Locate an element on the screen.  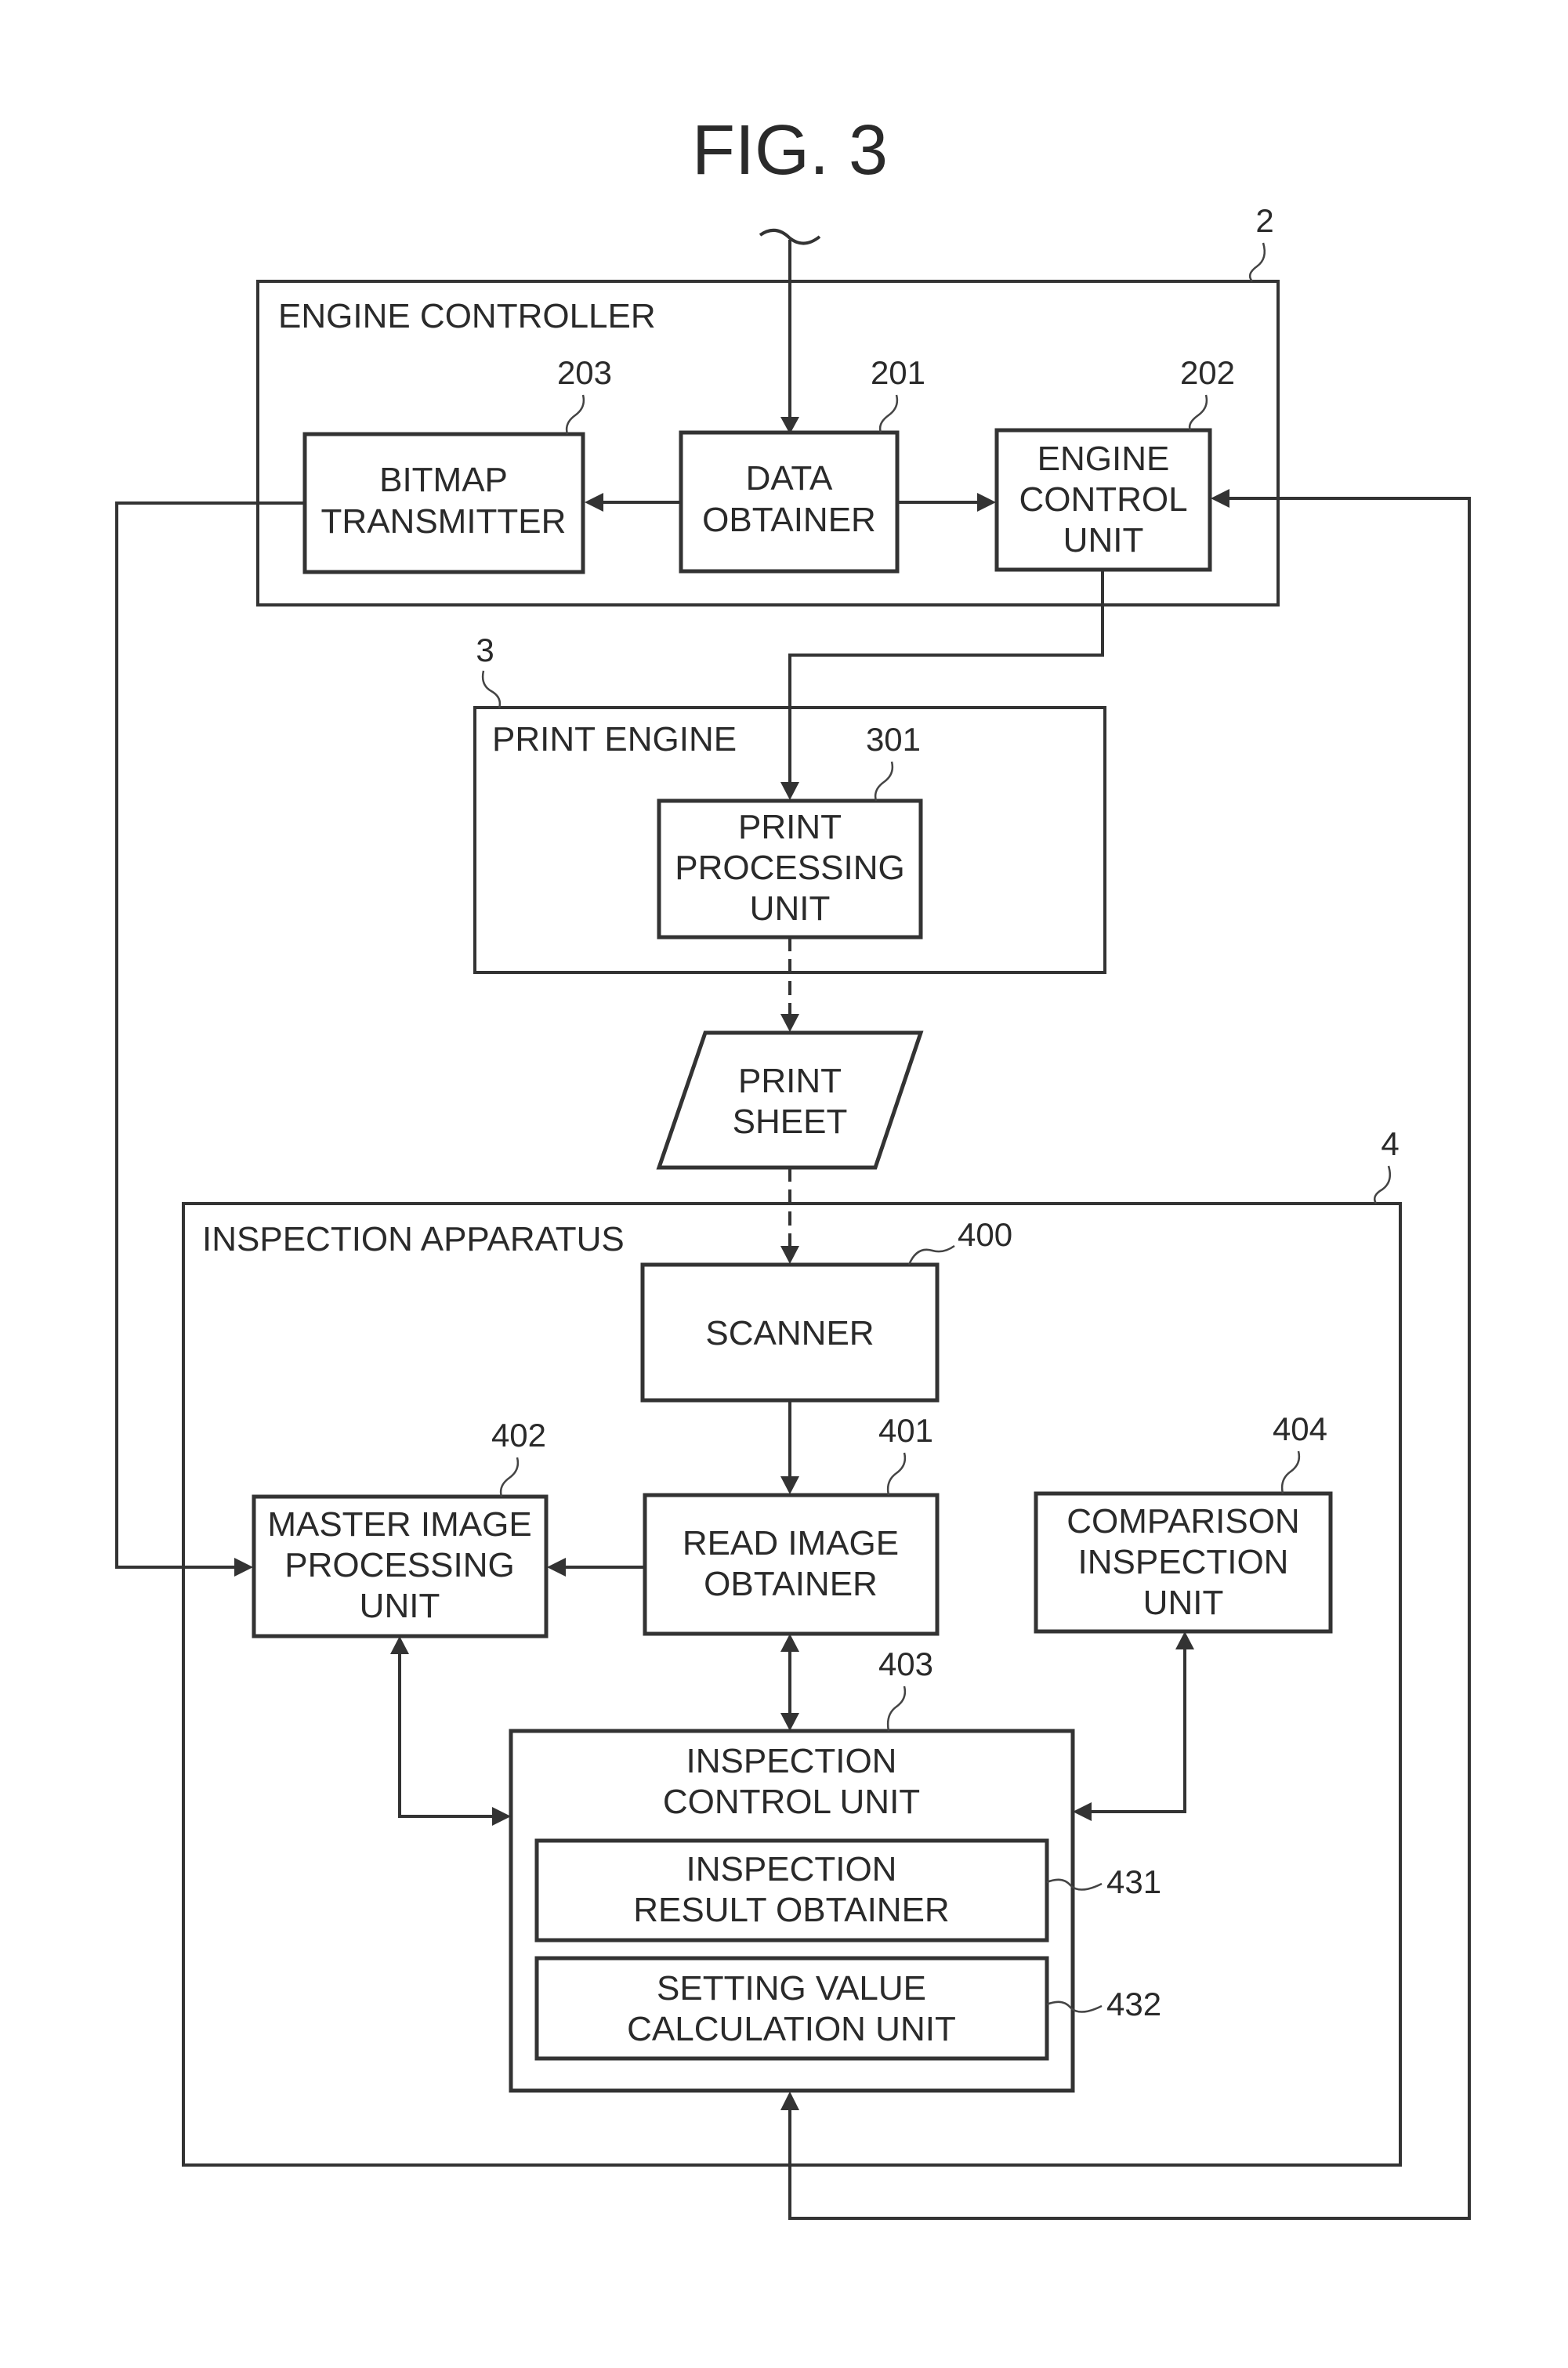
master-image-processing-unit-leader is located at coordinates (510, 1477).